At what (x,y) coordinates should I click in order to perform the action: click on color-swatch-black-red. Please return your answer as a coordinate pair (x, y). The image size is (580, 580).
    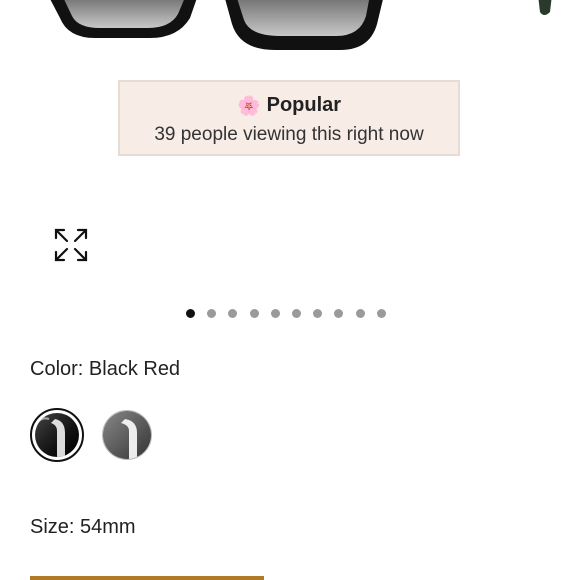
    Looking at the image, I should click on (57, 435).